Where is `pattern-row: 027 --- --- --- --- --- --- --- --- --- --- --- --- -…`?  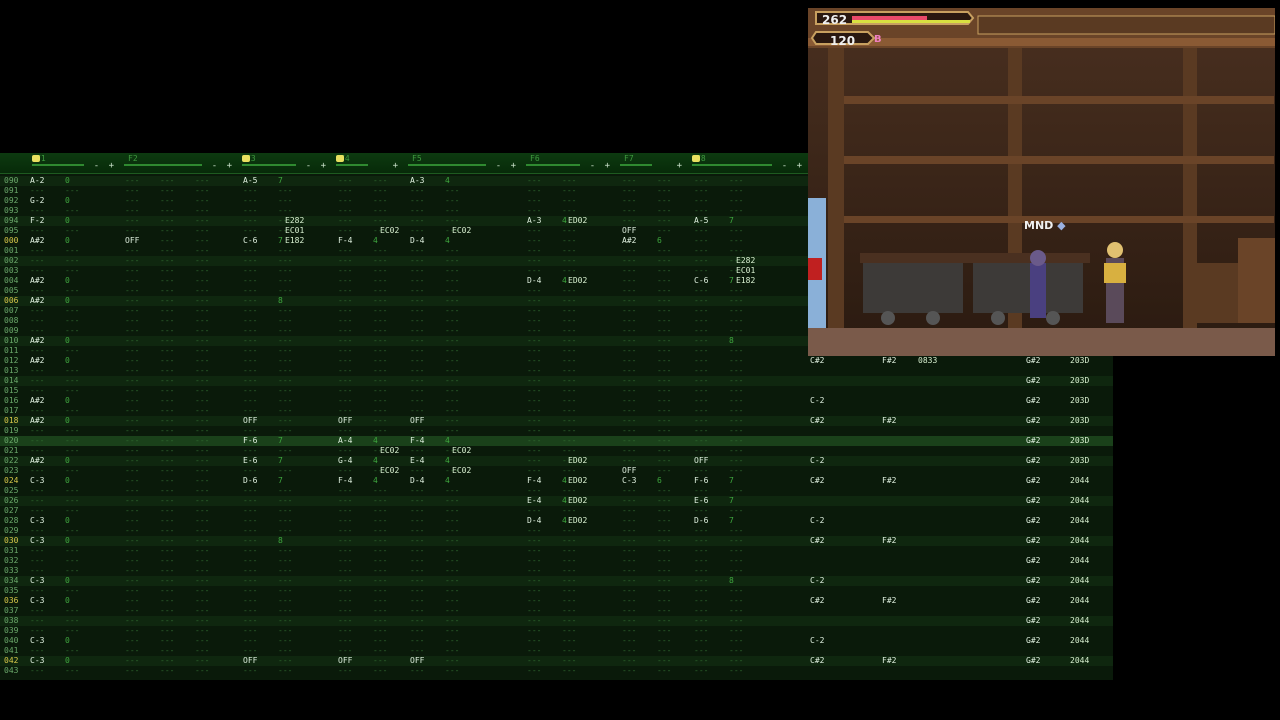 pattern-row: 027 --- --- --- --- --- --- --- --- --- --- --- --- -… is located at coordinates (556, 511).